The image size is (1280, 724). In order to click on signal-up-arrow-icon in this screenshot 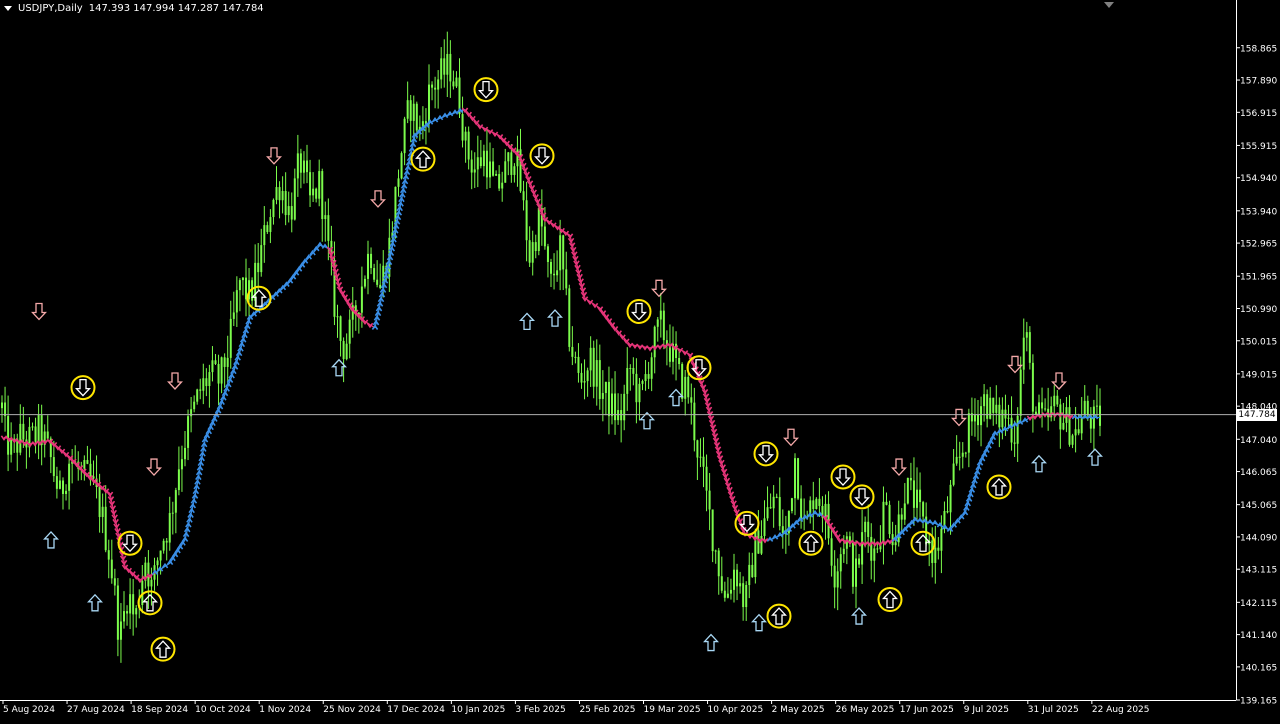, I will do `click(999, 486)`.